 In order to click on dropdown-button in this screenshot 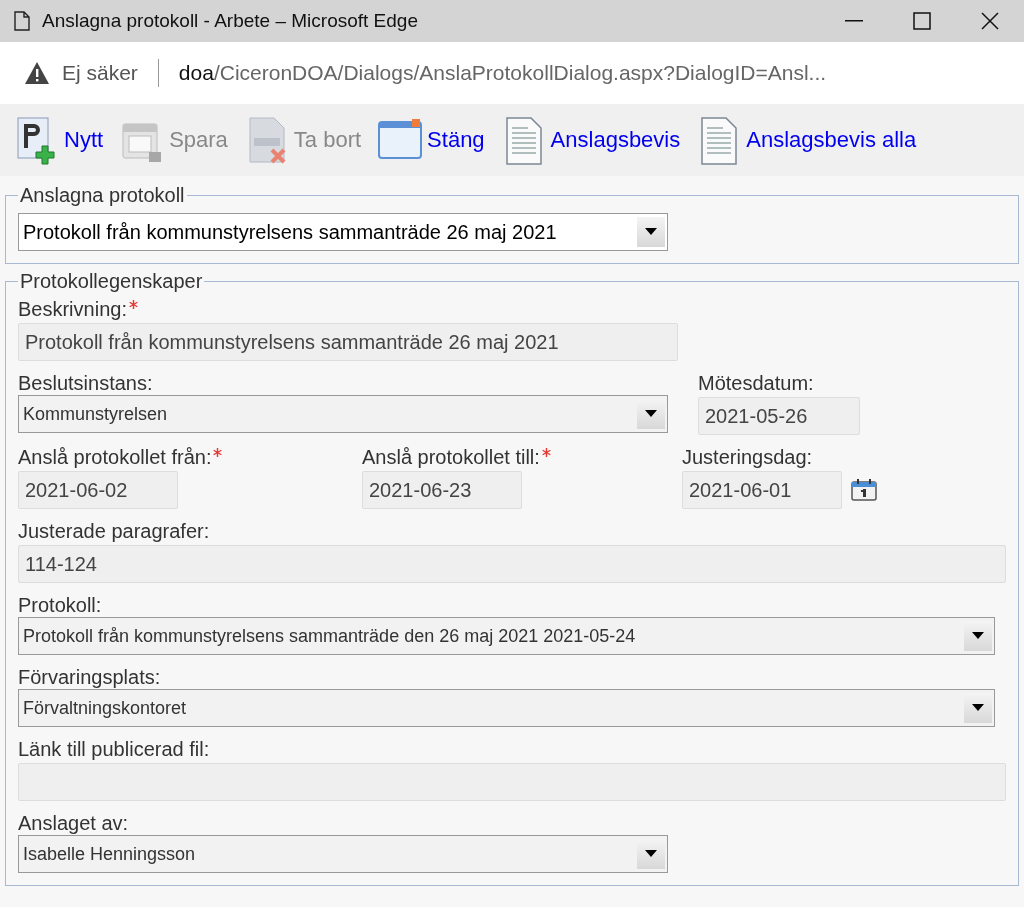, I will do `click(651, 232)`.